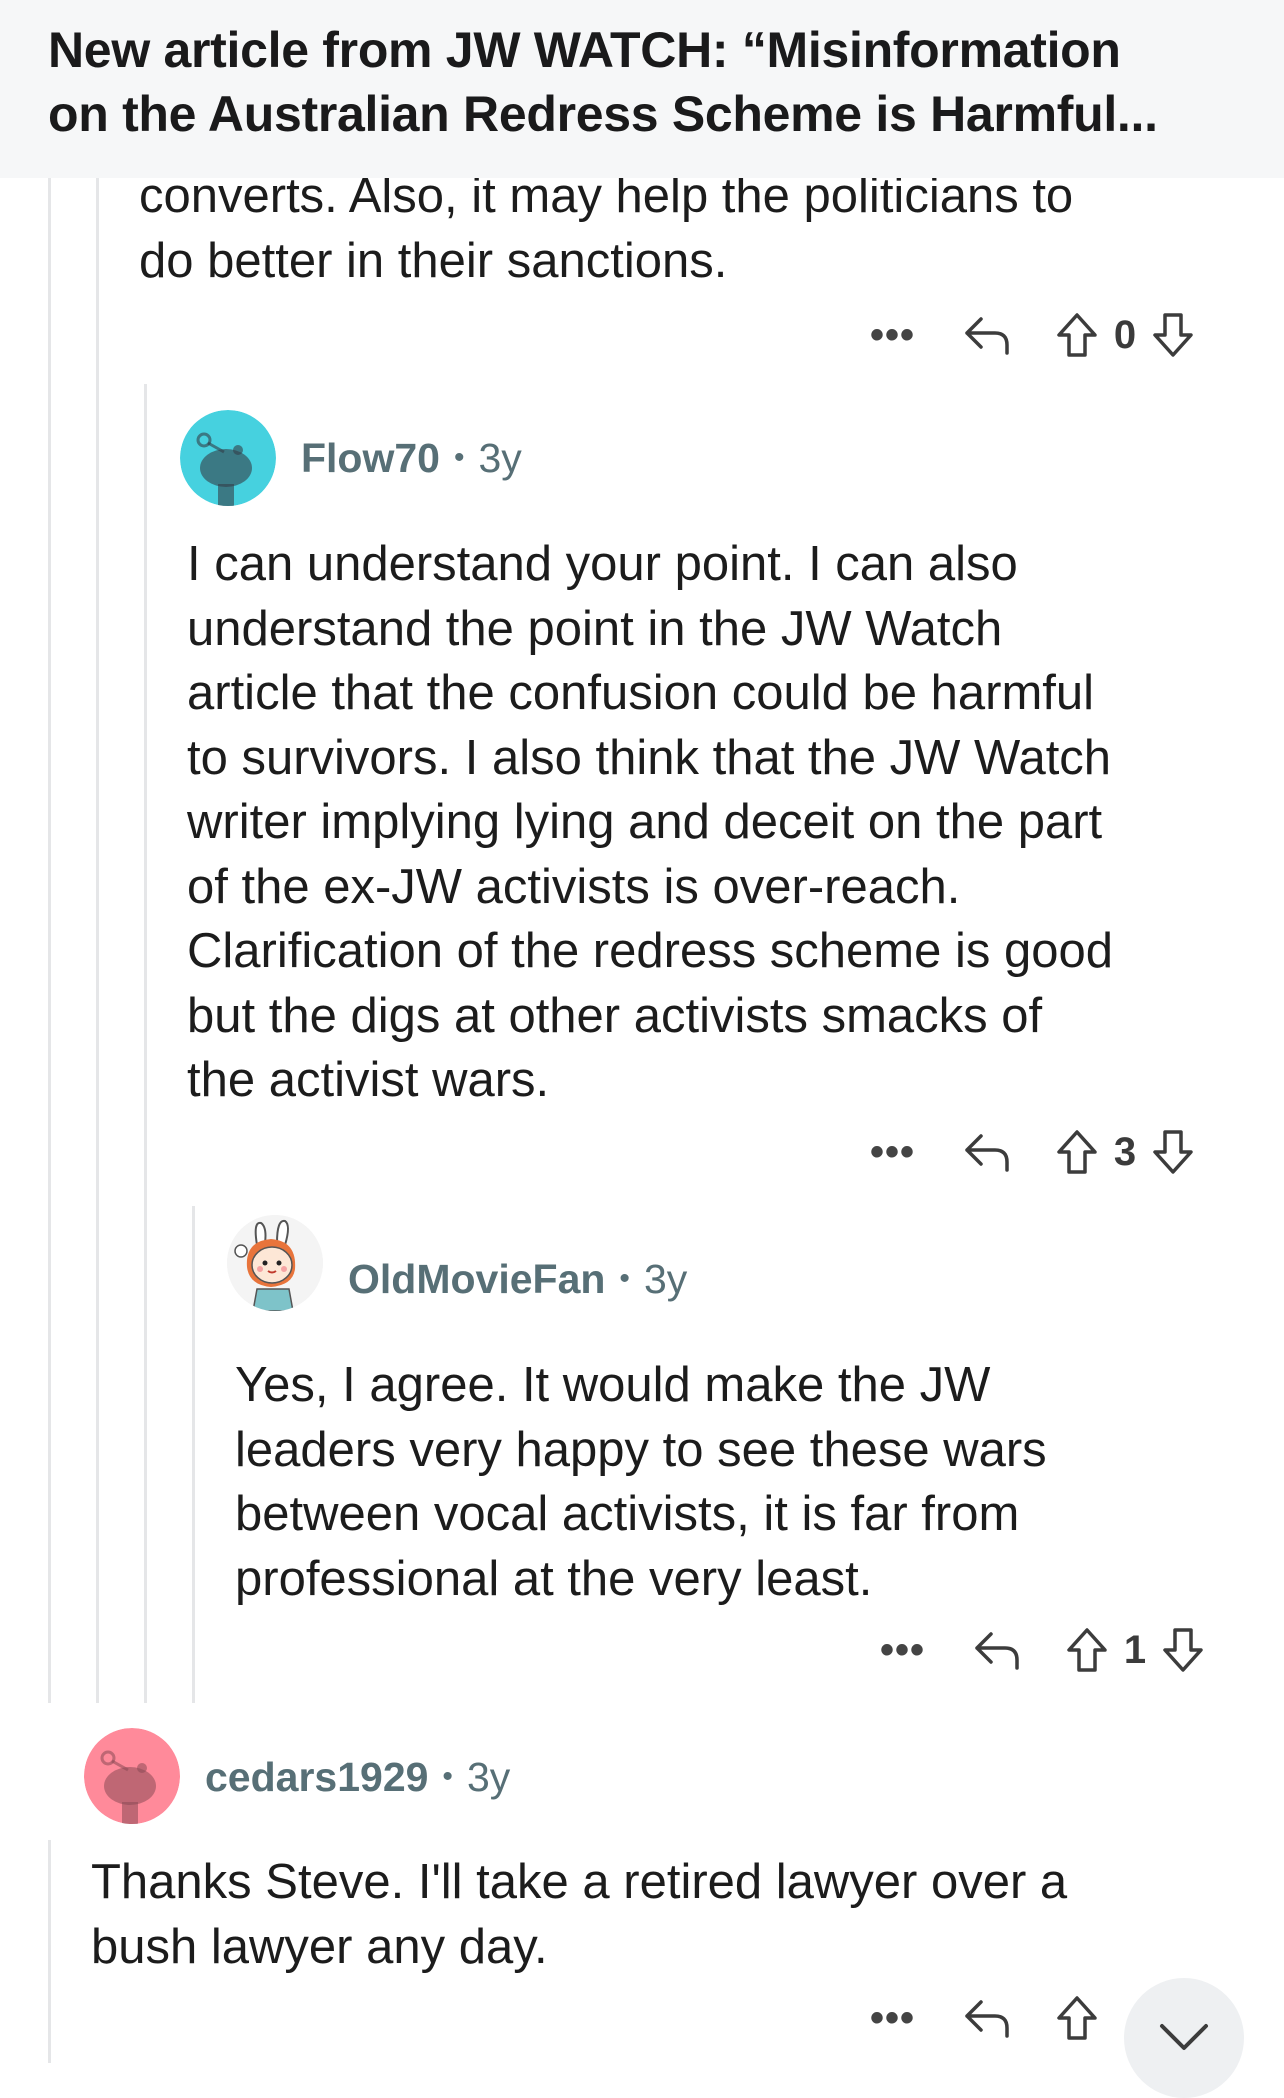 This screenshot has height=2098, width=1284. Describe the element at coordinates (1035, 335) in the screenshot. I see `comment-actions: ••• 0` at that location.